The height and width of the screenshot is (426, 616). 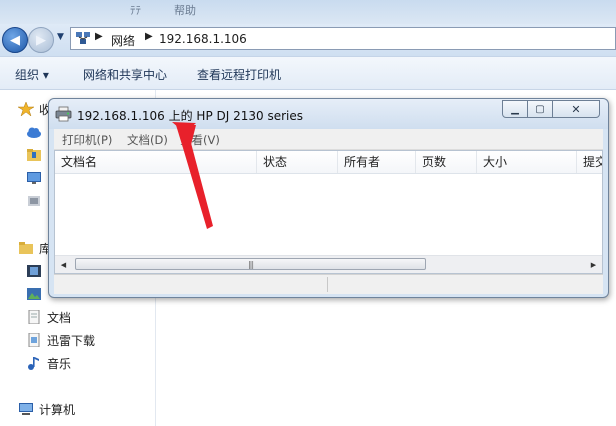 I want to click on nav-music: 音乐, so click(x=48, y=363).